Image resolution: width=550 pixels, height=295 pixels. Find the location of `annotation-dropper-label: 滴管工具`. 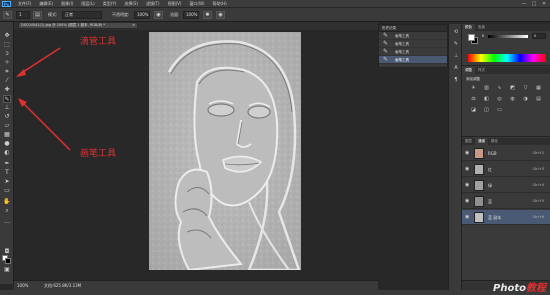

annotation-dropper-label: 滴管工具 is located at coordinates (98, 42).